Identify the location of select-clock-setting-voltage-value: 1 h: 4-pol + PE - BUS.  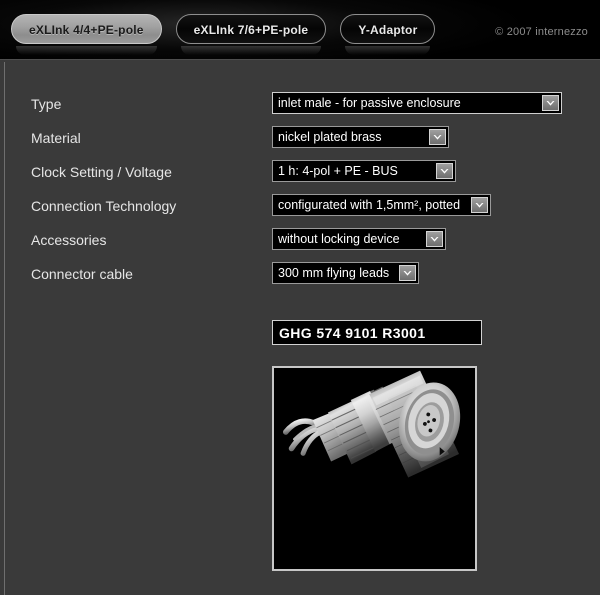
(338, 171).